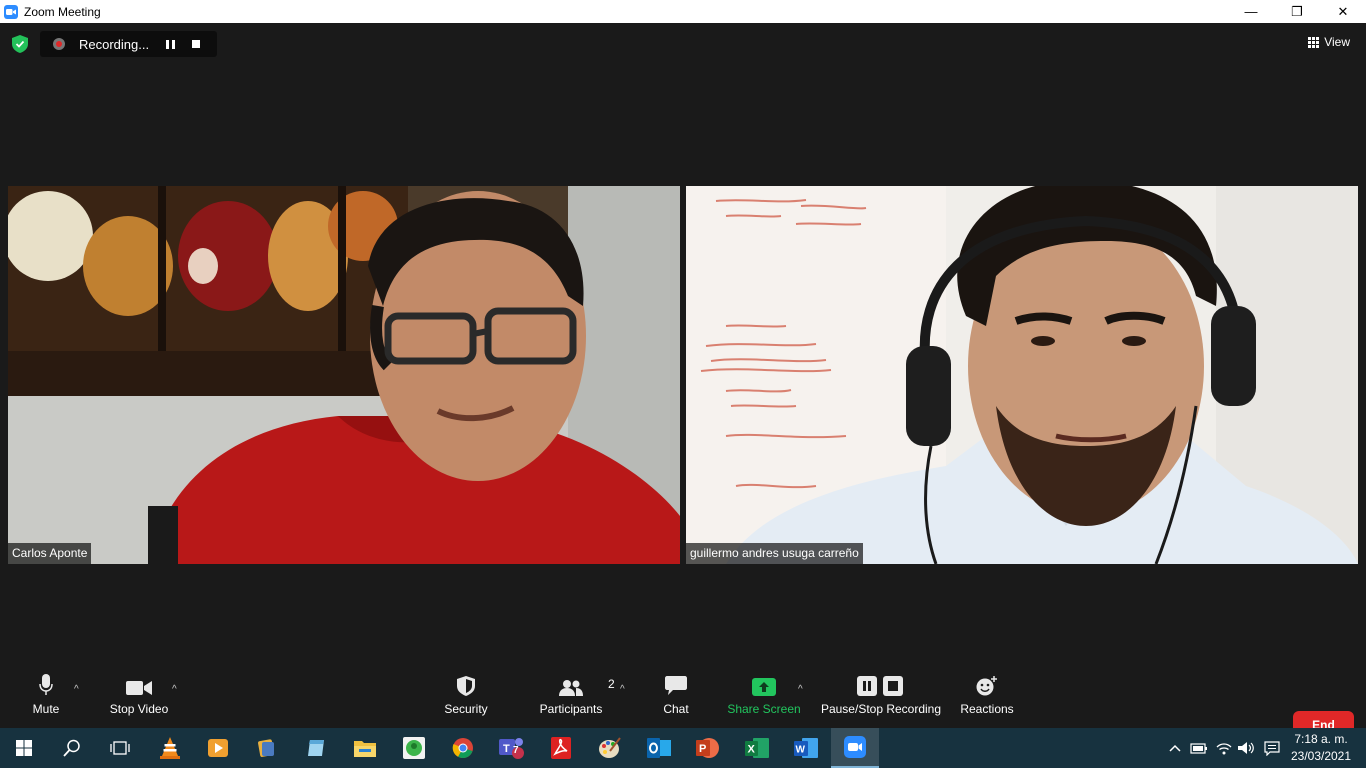 This screenshot has height=768, width=1366. I want to click on taskbar-clock: 7:18 a. m. 23/03/2021, so click(1321, 748).